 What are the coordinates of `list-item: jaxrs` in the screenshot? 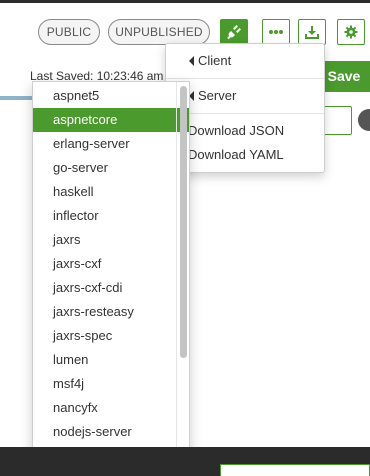 It's located at (111, 240).